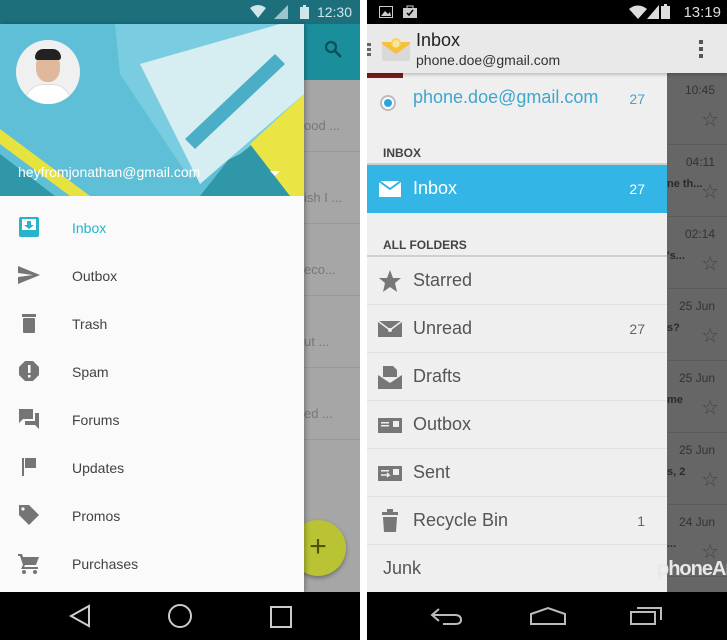 This screenshot has width=727, height=640. Describe the element at coordinates (547, 12) in the screenshot. I see `status-bar: 13:19` at that location.